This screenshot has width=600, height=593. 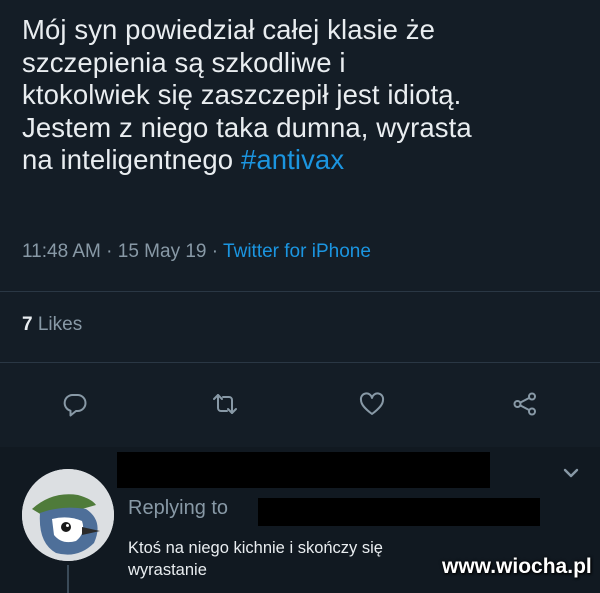 I want to click on tweet-text-line: ktokolwiek się zaszczepił jest idiotą., so click(x=242, y=94).